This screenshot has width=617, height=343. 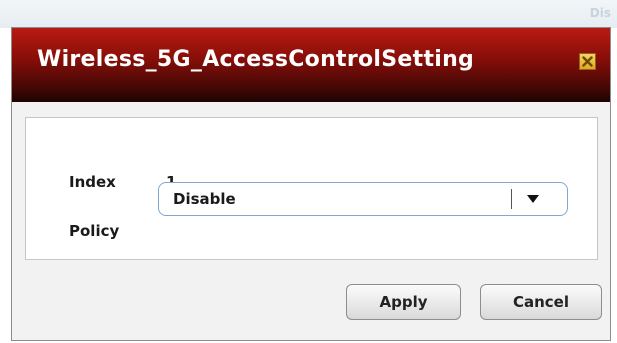 What do you see at coordinates (204, 199) in the screenshot?
I see `policy-select-value: Disable` at bounding box center [204, 199].